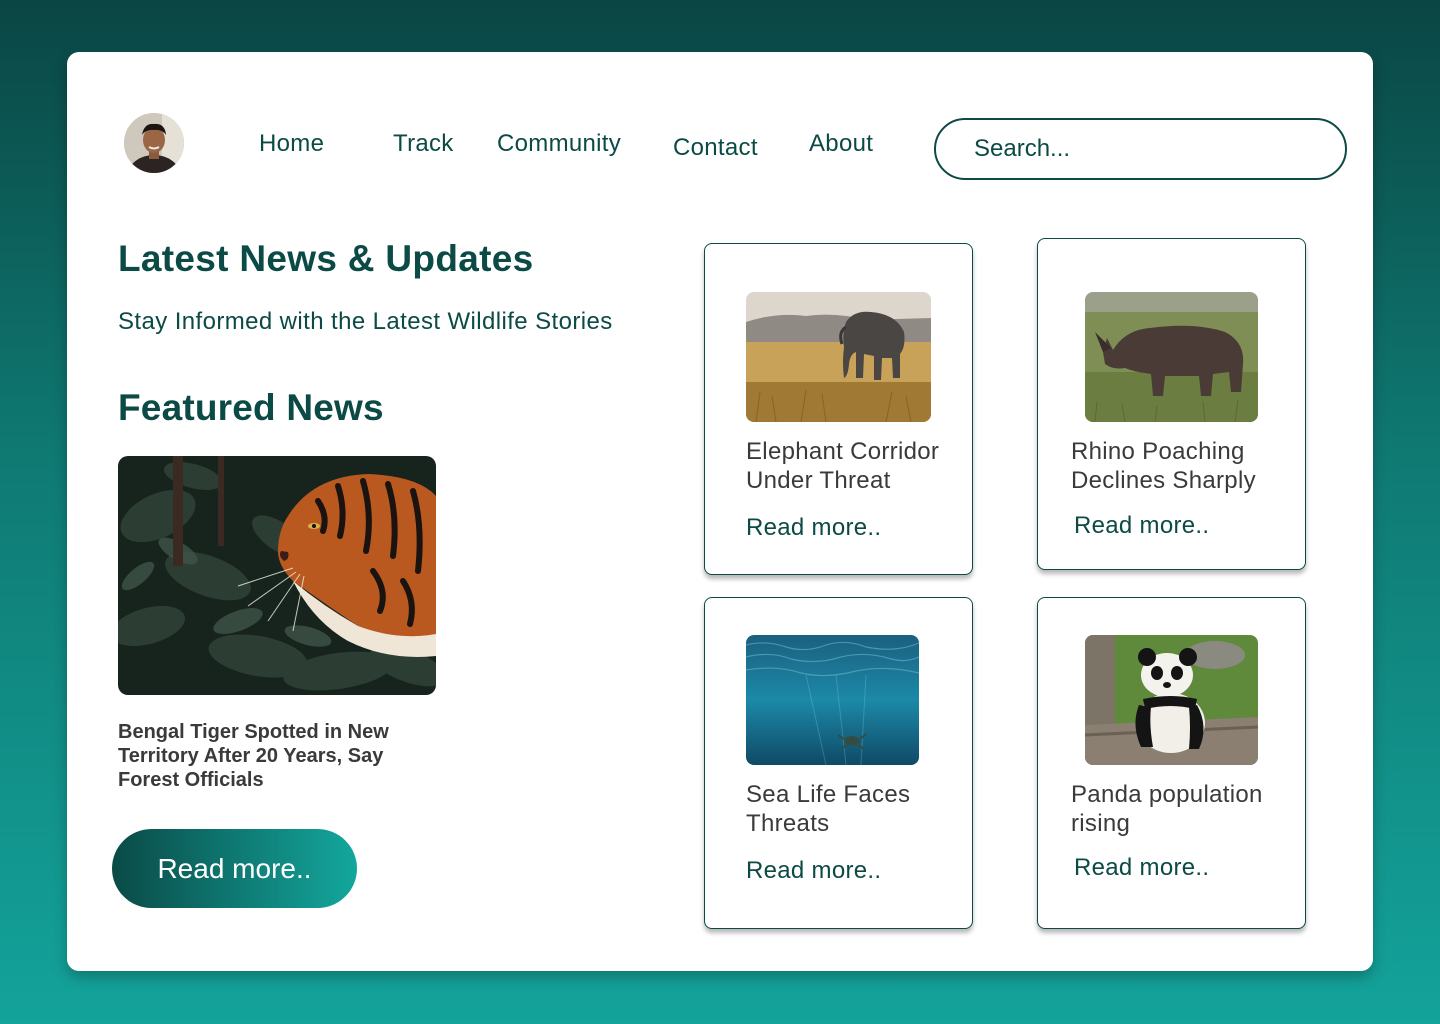 Image resolution: width=1440 pixels, height=1024 pixels. I want to click on read-more-link-sea-life: Read more.., so click(813, 871).